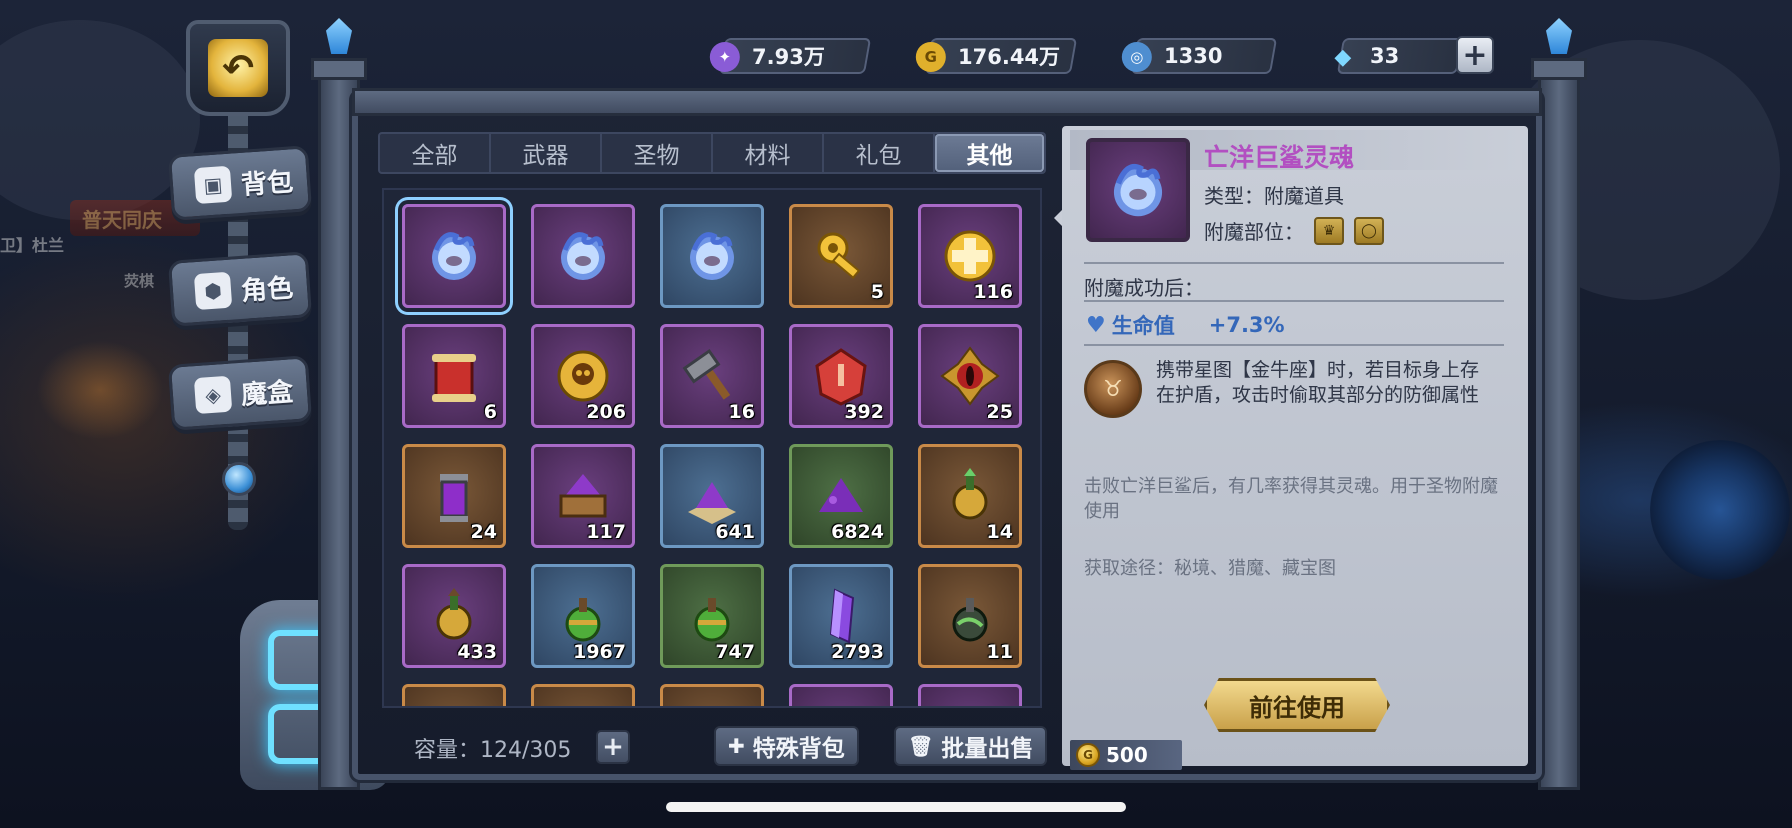 This screenshot has height=828, width=1792. Describe the element at coordinates (971, 746) in the screenshot. I see `bulk-sell-button: 🗑 批量出售` at that location.